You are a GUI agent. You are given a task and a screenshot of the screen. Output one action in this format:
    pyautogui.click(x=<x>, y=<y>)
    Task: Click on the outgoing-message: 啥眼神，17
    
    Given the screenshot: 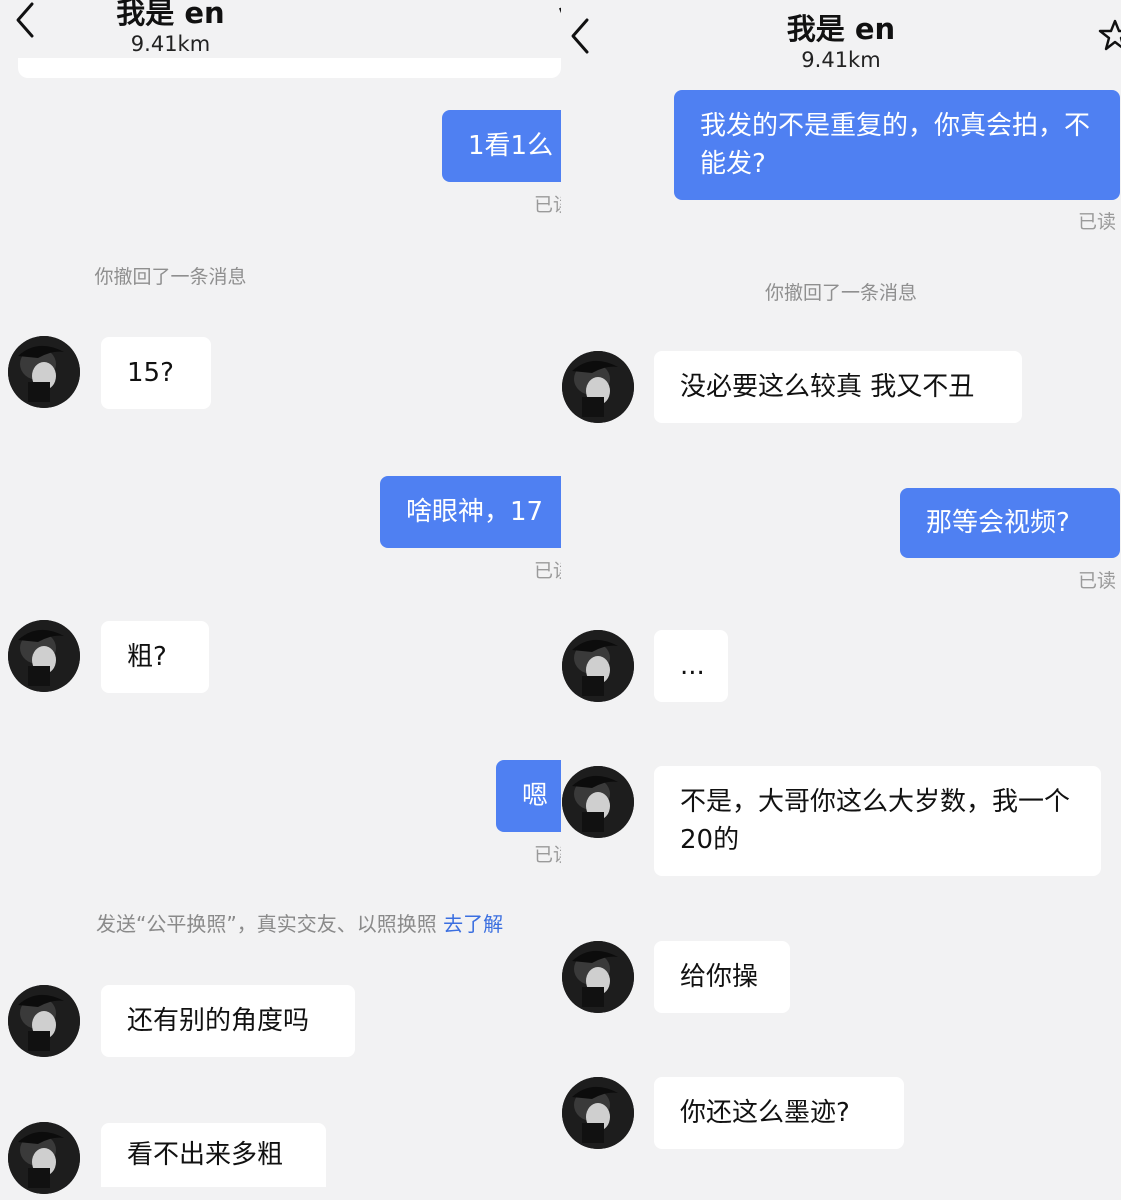 What is the action you would take?
    pyautogui.click(x=470, y=512)
    